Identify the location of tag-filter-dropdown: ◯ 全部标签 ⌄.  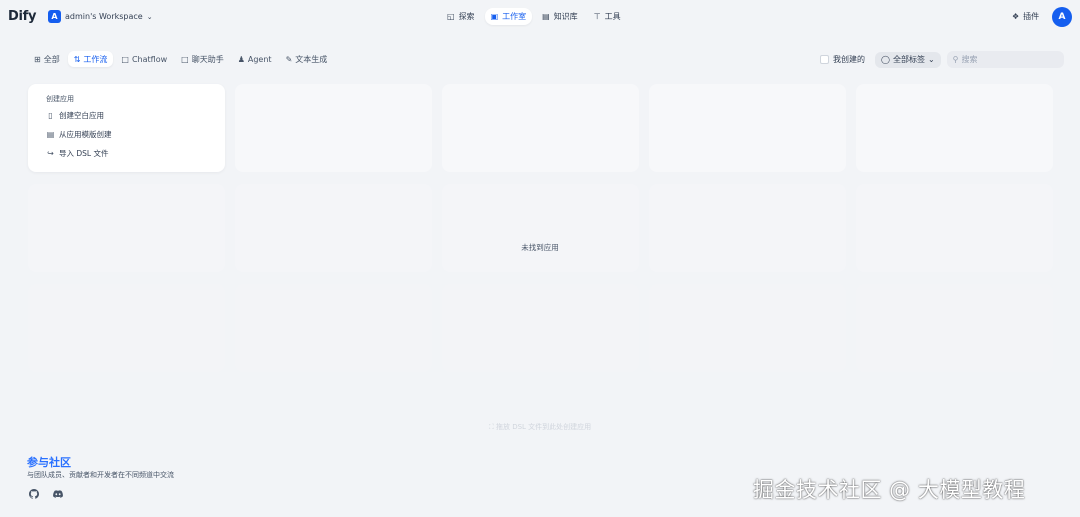
(908, 59).